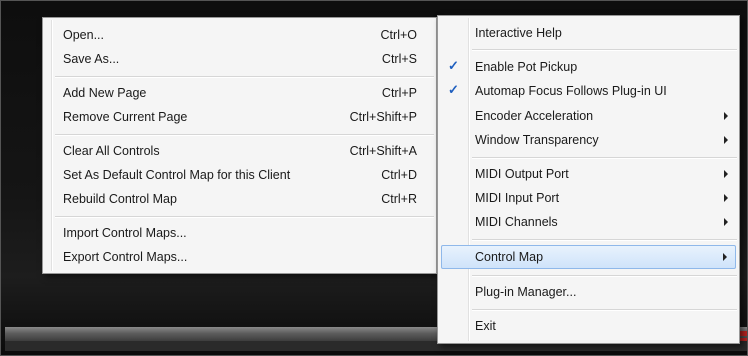 The height and width of the screenshot is (356, 748). What do you see at coordinates (485, 326) in the screenshot?
I see `menu-item-label: Exit` at bounding box center [485, 326].